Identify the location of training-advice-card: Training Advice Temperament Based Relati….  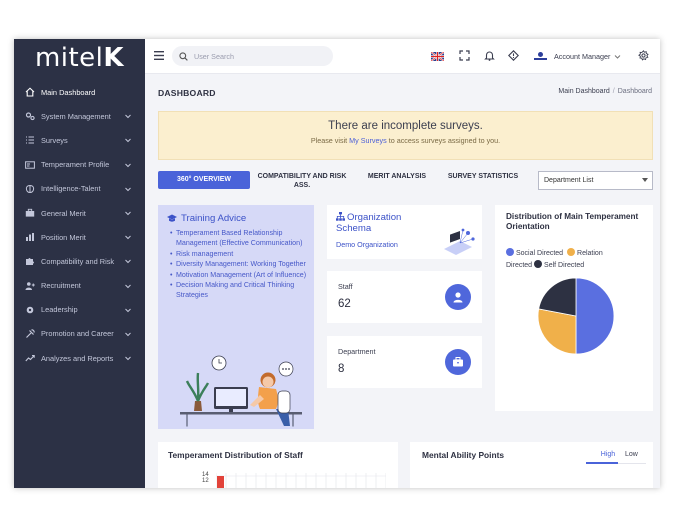
(236, 317).